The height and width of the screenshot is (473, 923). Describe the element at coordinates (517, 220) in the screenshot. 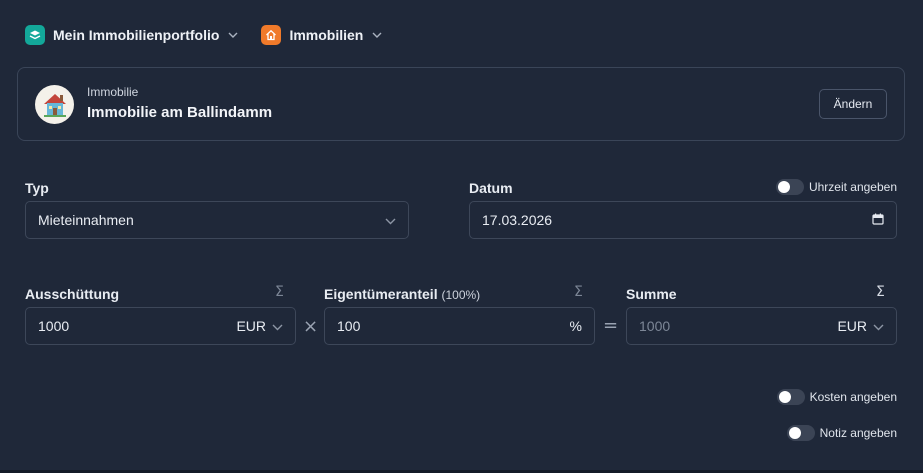

I see `date-value: 17.03.2026` at that location.